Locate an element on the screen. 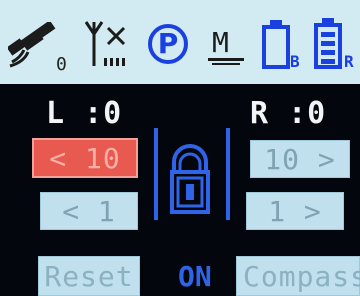  on-status: ON is located at coordinates (195, 276).